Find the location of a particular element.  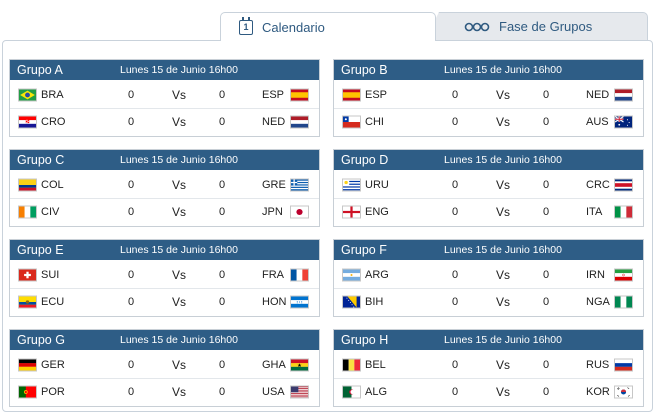

match-row: ECU 0 Vs 0 HON is located at coordinates (164, 301).